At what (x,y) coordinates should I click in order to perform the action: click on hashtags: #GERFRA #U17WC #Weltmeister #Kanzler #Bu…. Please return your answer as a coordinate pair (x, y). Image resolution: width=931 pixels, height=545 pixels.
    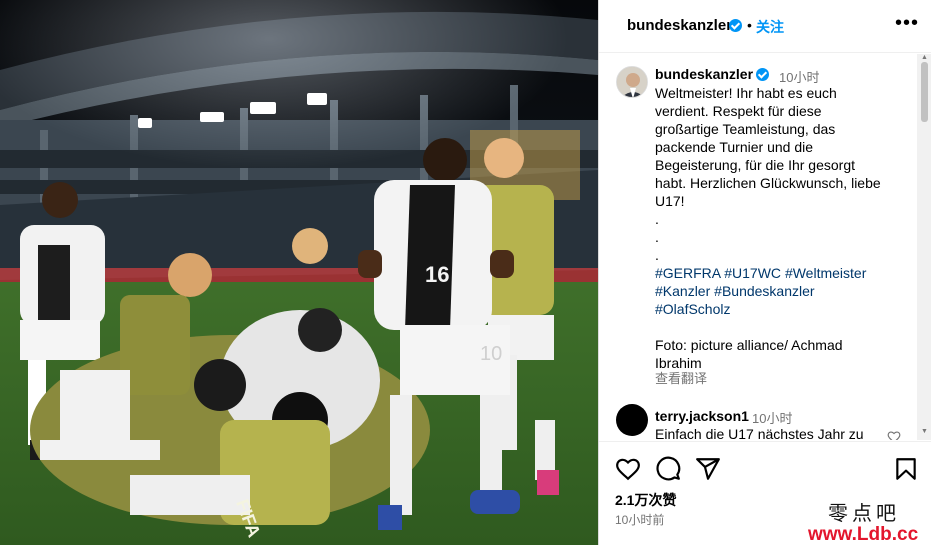
    Looking at the image, I should click on (780, 291).